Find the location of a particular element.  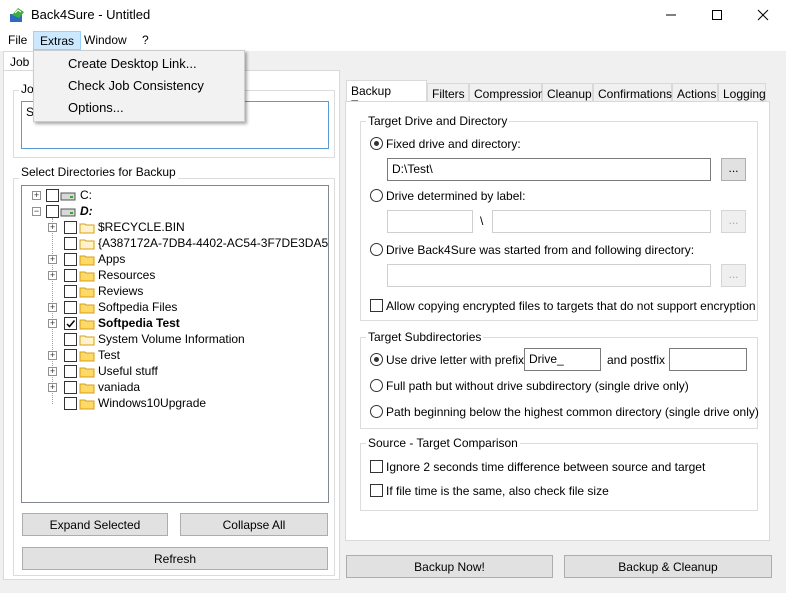

tree-label: Test is located at coordinates (109, 355).